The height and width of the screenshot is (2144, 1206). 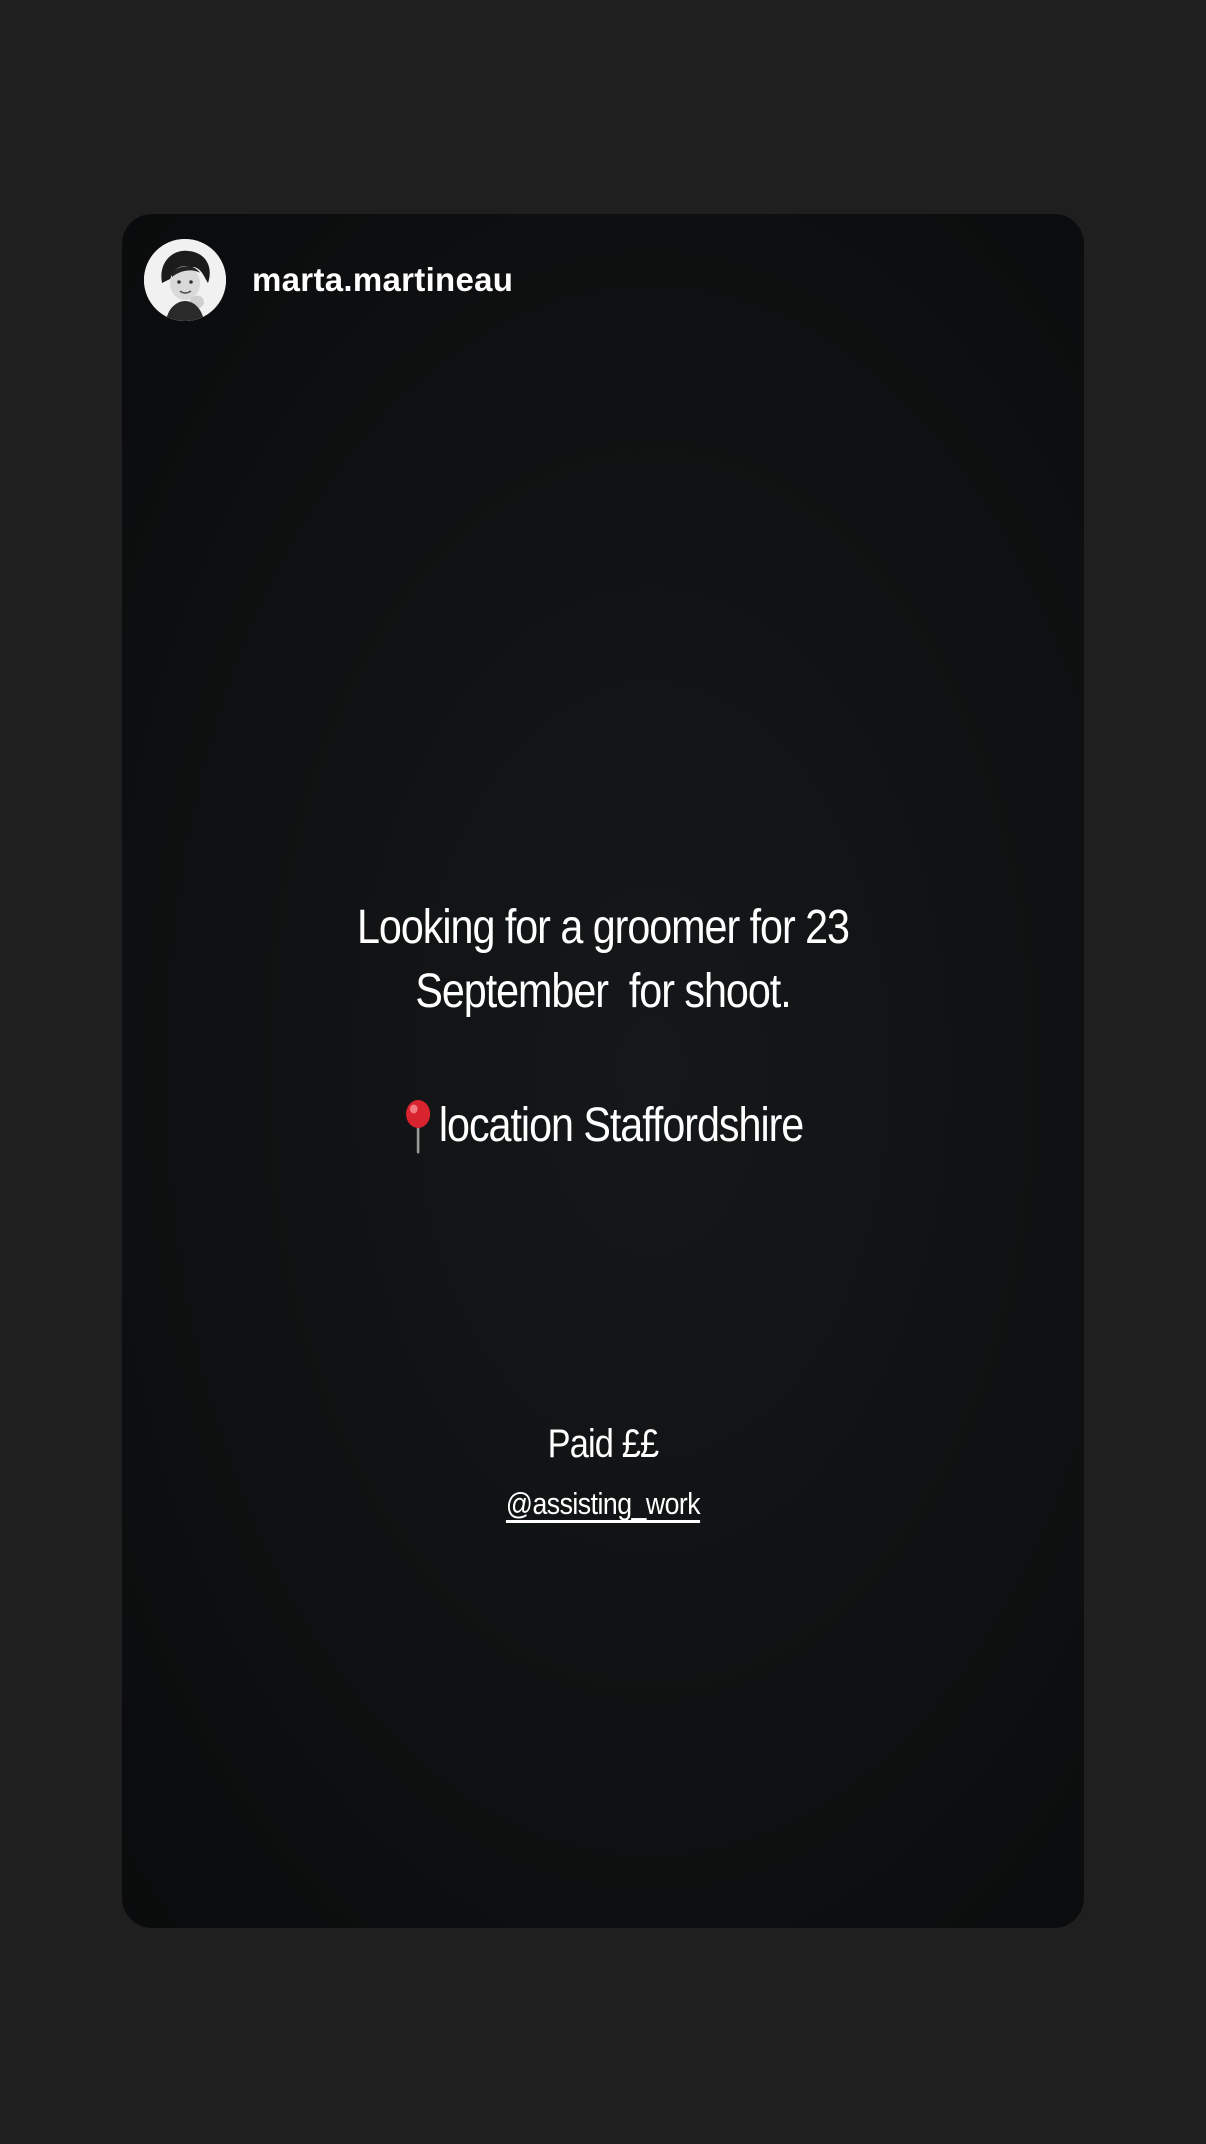 I want to click on username: marta.martineau, so click(x=382, y=280).